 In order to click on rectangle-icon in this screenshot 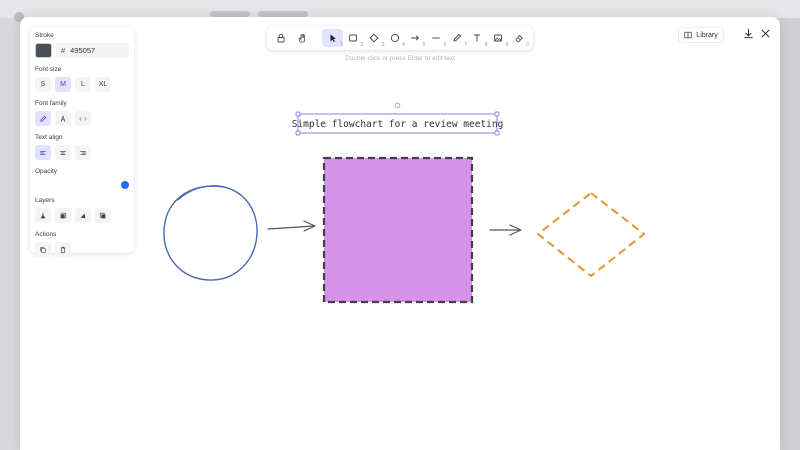, I will do `click(353, 38)`.